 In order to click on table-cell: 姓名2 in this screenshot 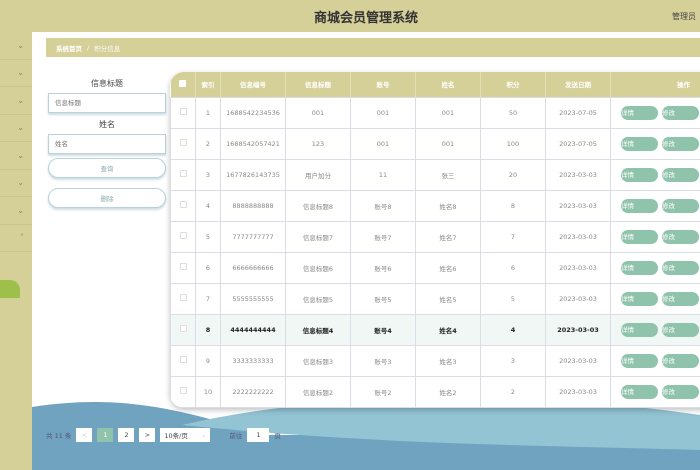, I will do `click(448, 391)`.